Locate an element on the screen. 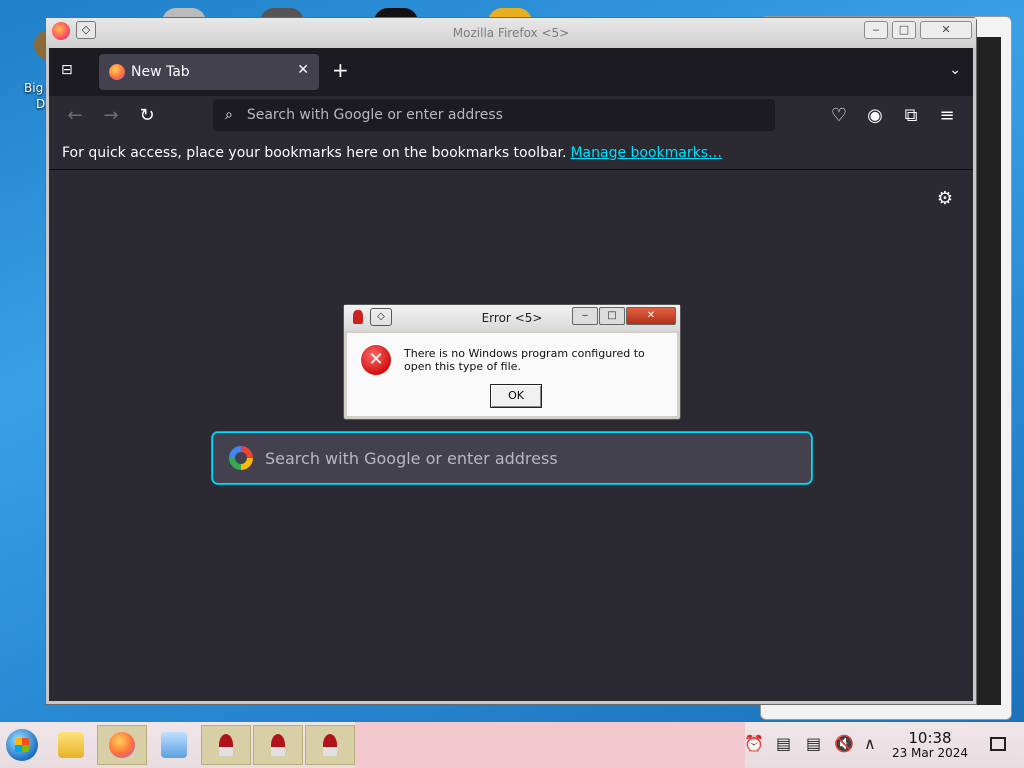 Image resolution: width=1024 pixels, height=768 pixels. newtab-search-placeholder: Search with Google or enter address is located at coordinates (411, 458).